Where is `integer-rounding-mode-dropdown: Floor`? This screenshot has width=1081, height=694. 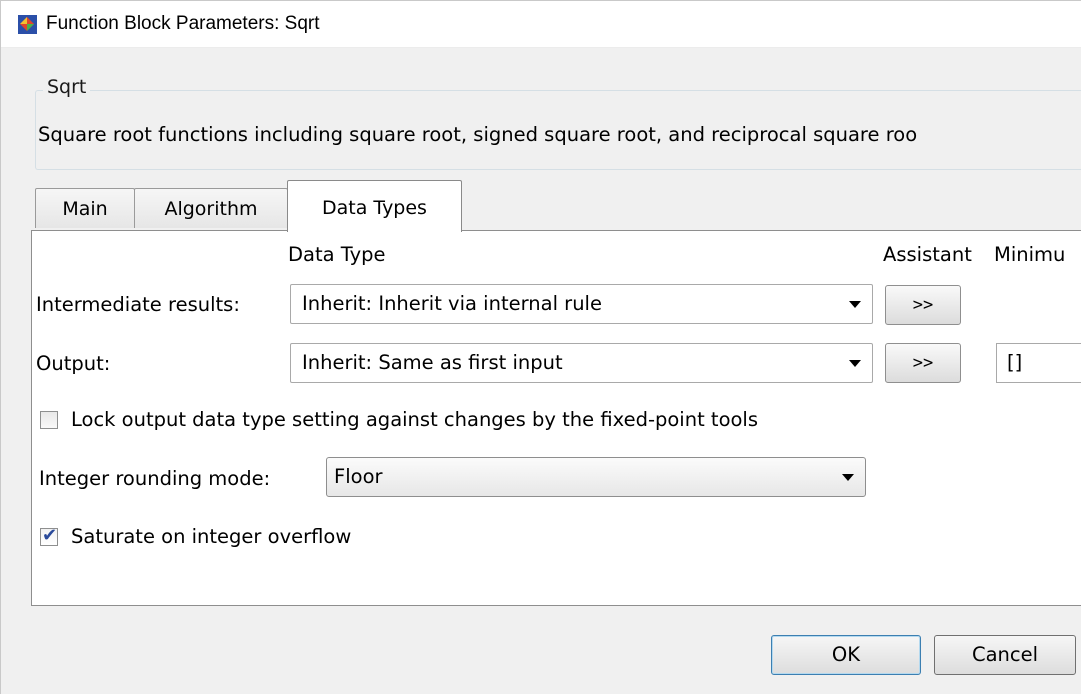 integer-rounding-mode-dropdown: Floor is located at coordinates (596, 477).